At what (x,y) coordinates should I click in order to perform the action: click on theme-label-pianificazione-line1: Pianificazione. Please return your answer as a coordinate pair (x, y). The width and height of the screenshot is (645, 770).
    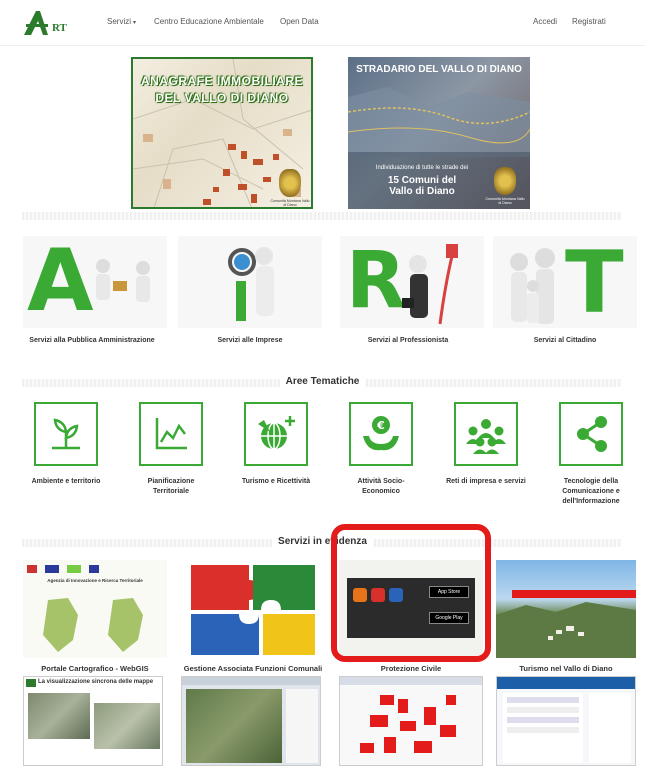
    Looking at the image, I should click on (171, 481).